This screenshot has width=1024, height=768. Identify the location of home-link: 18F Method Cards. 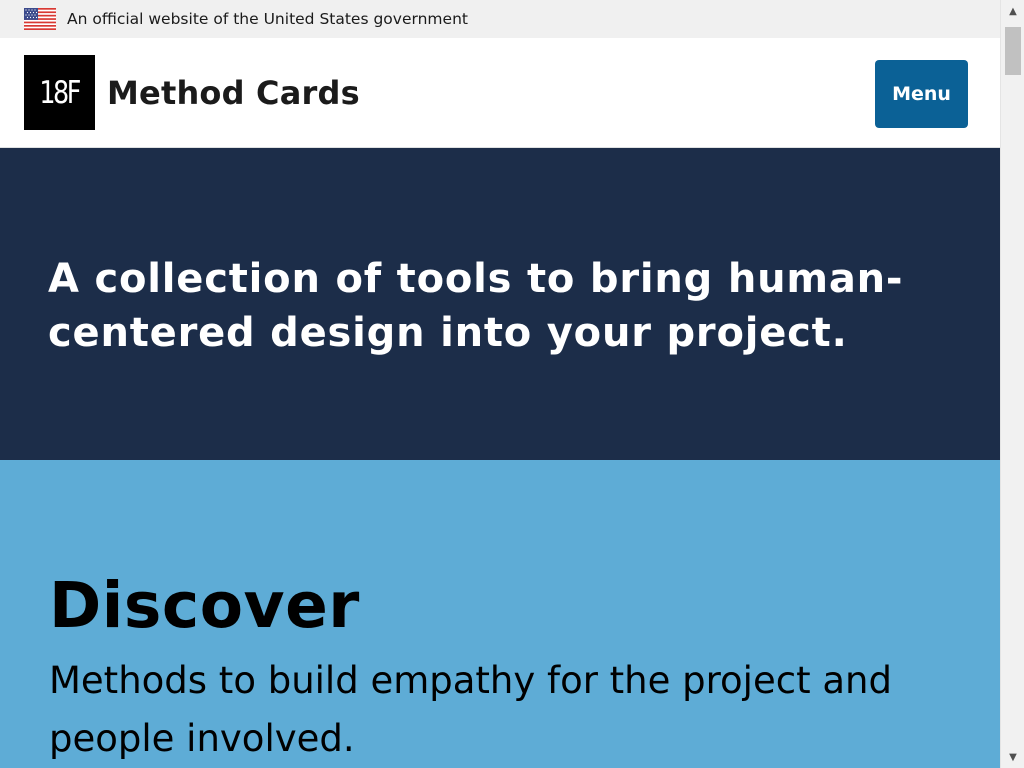
(192, 92).